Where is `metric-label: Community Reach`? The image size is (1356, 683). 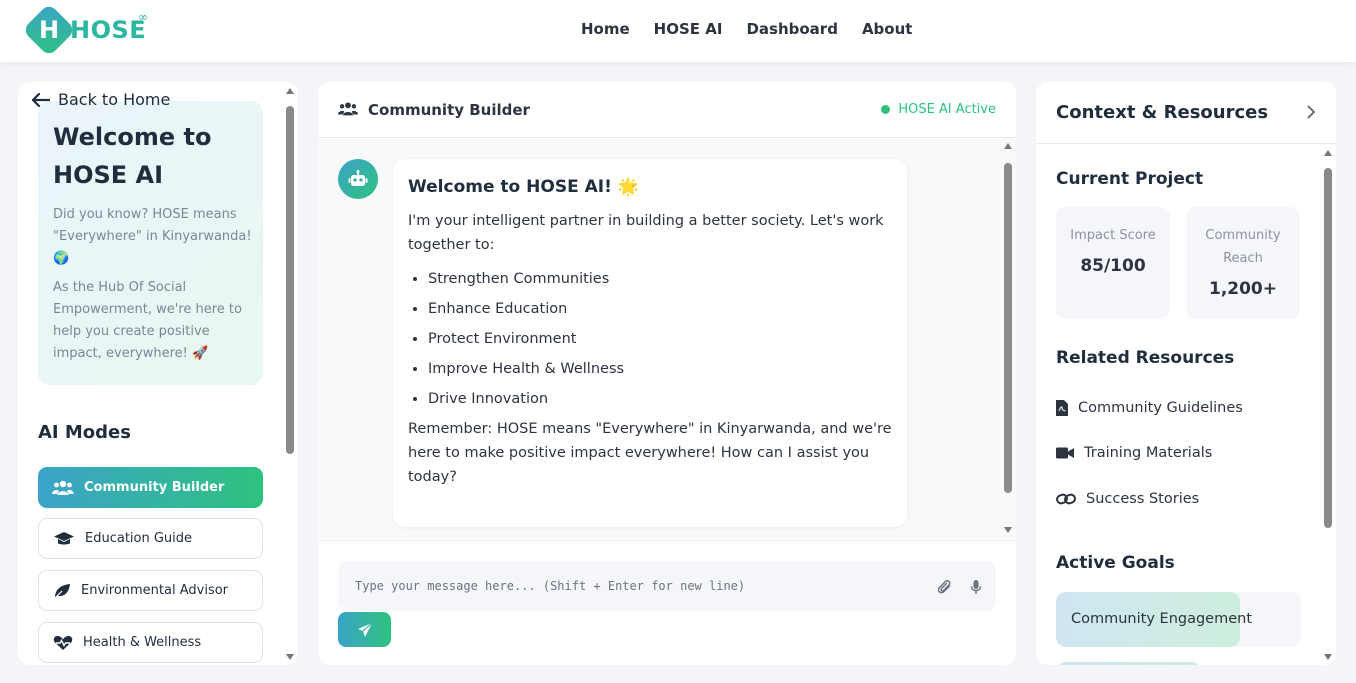 metric-label: Community Reach is located at coordinates (1243, 247).